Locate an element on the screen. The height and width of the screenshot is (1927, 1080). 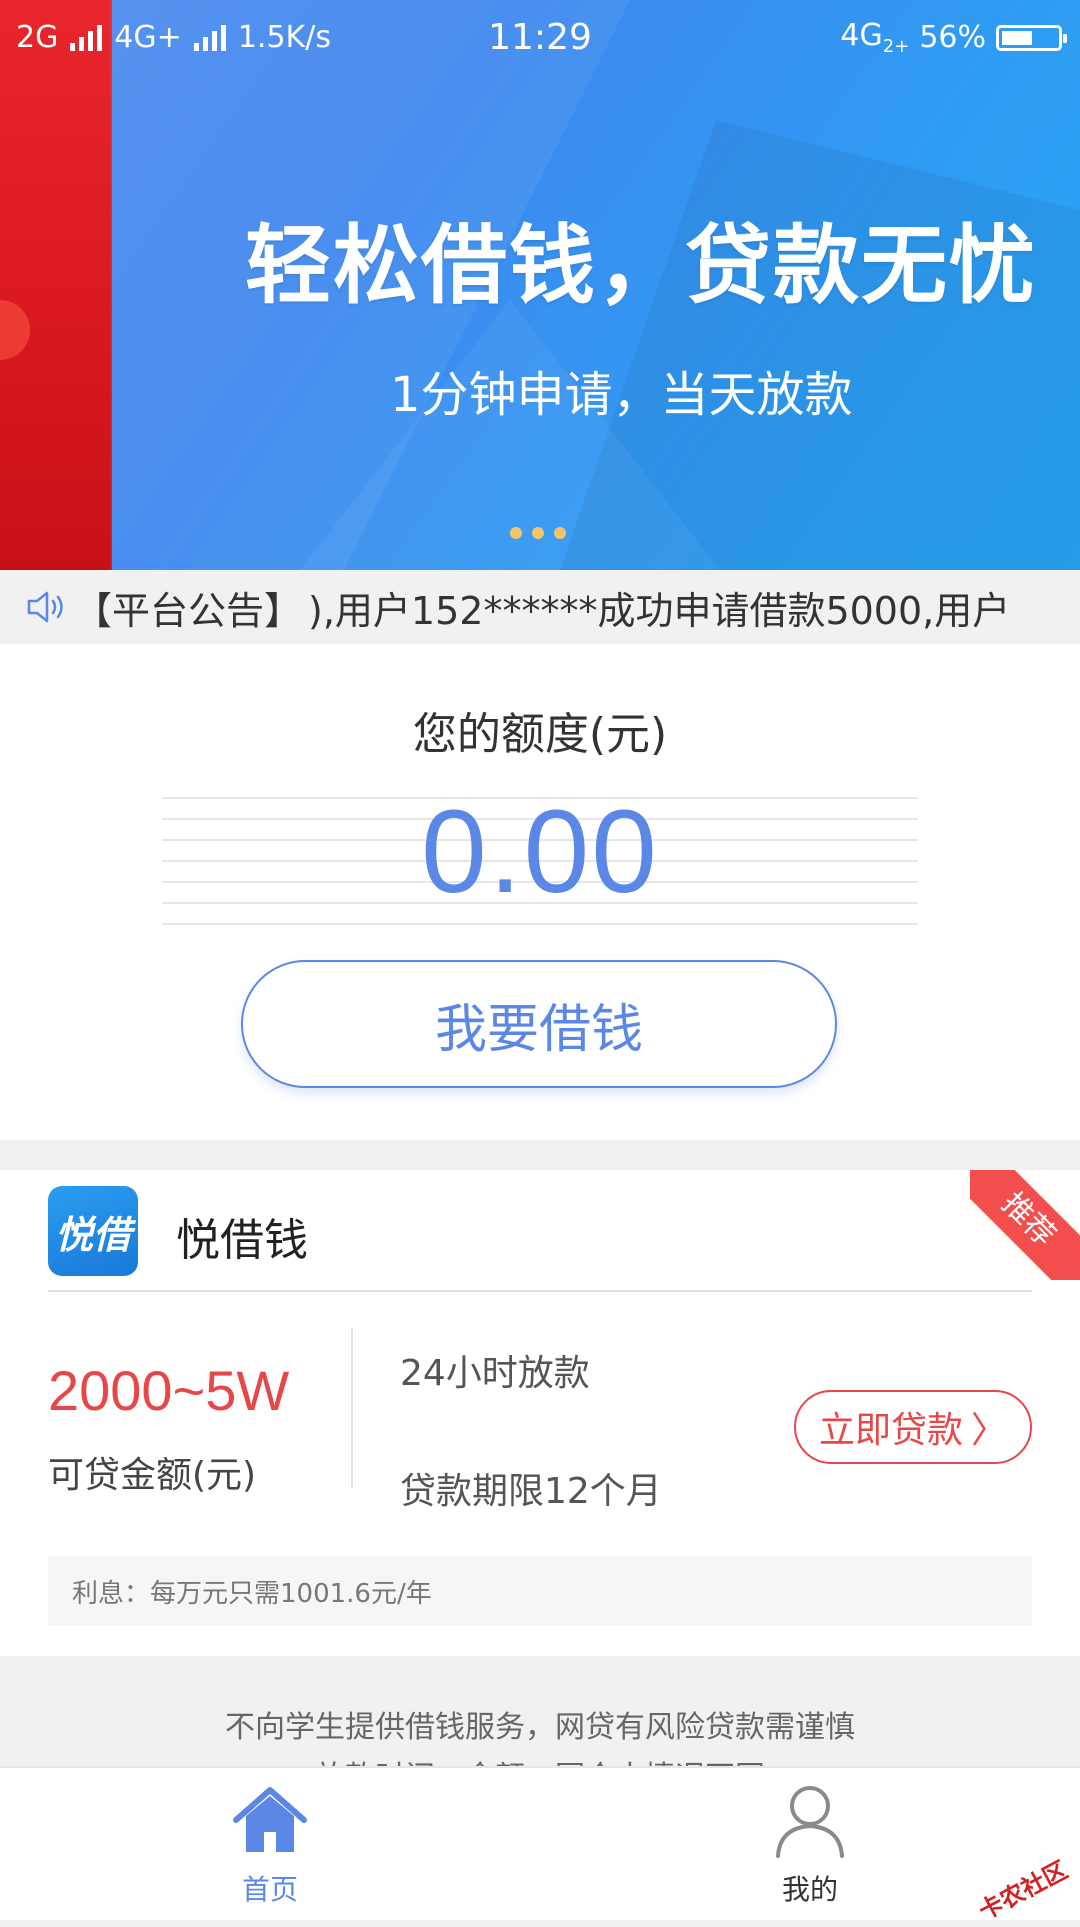
network-type-3: 4G2+ is located at coordinates (874, 37).